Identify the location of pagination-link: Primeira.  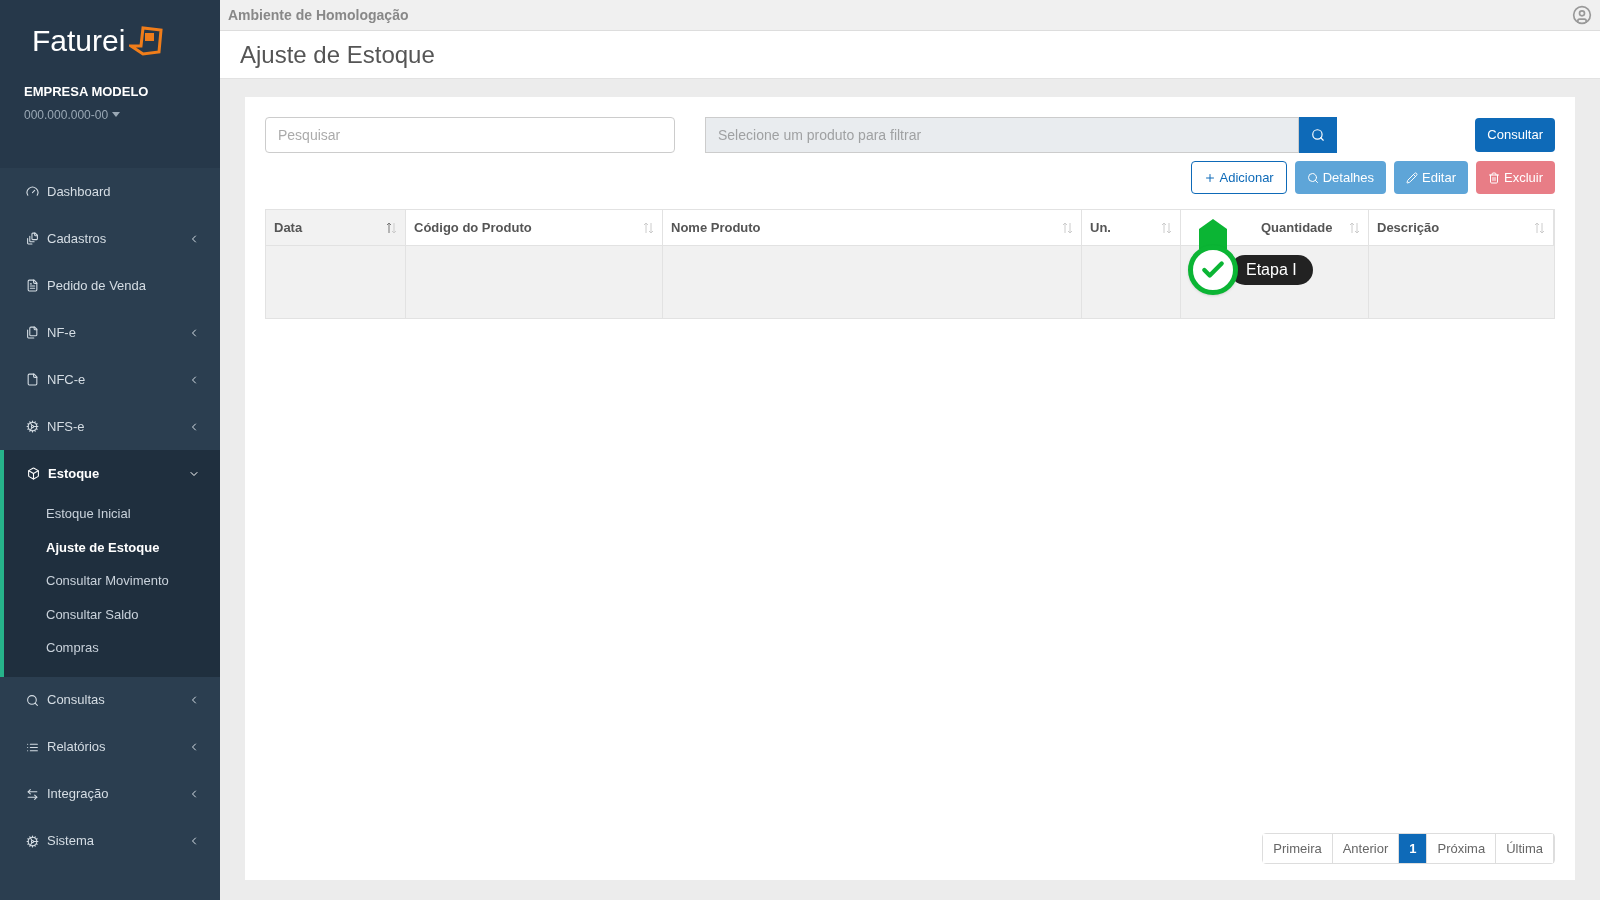
(1298, 848).